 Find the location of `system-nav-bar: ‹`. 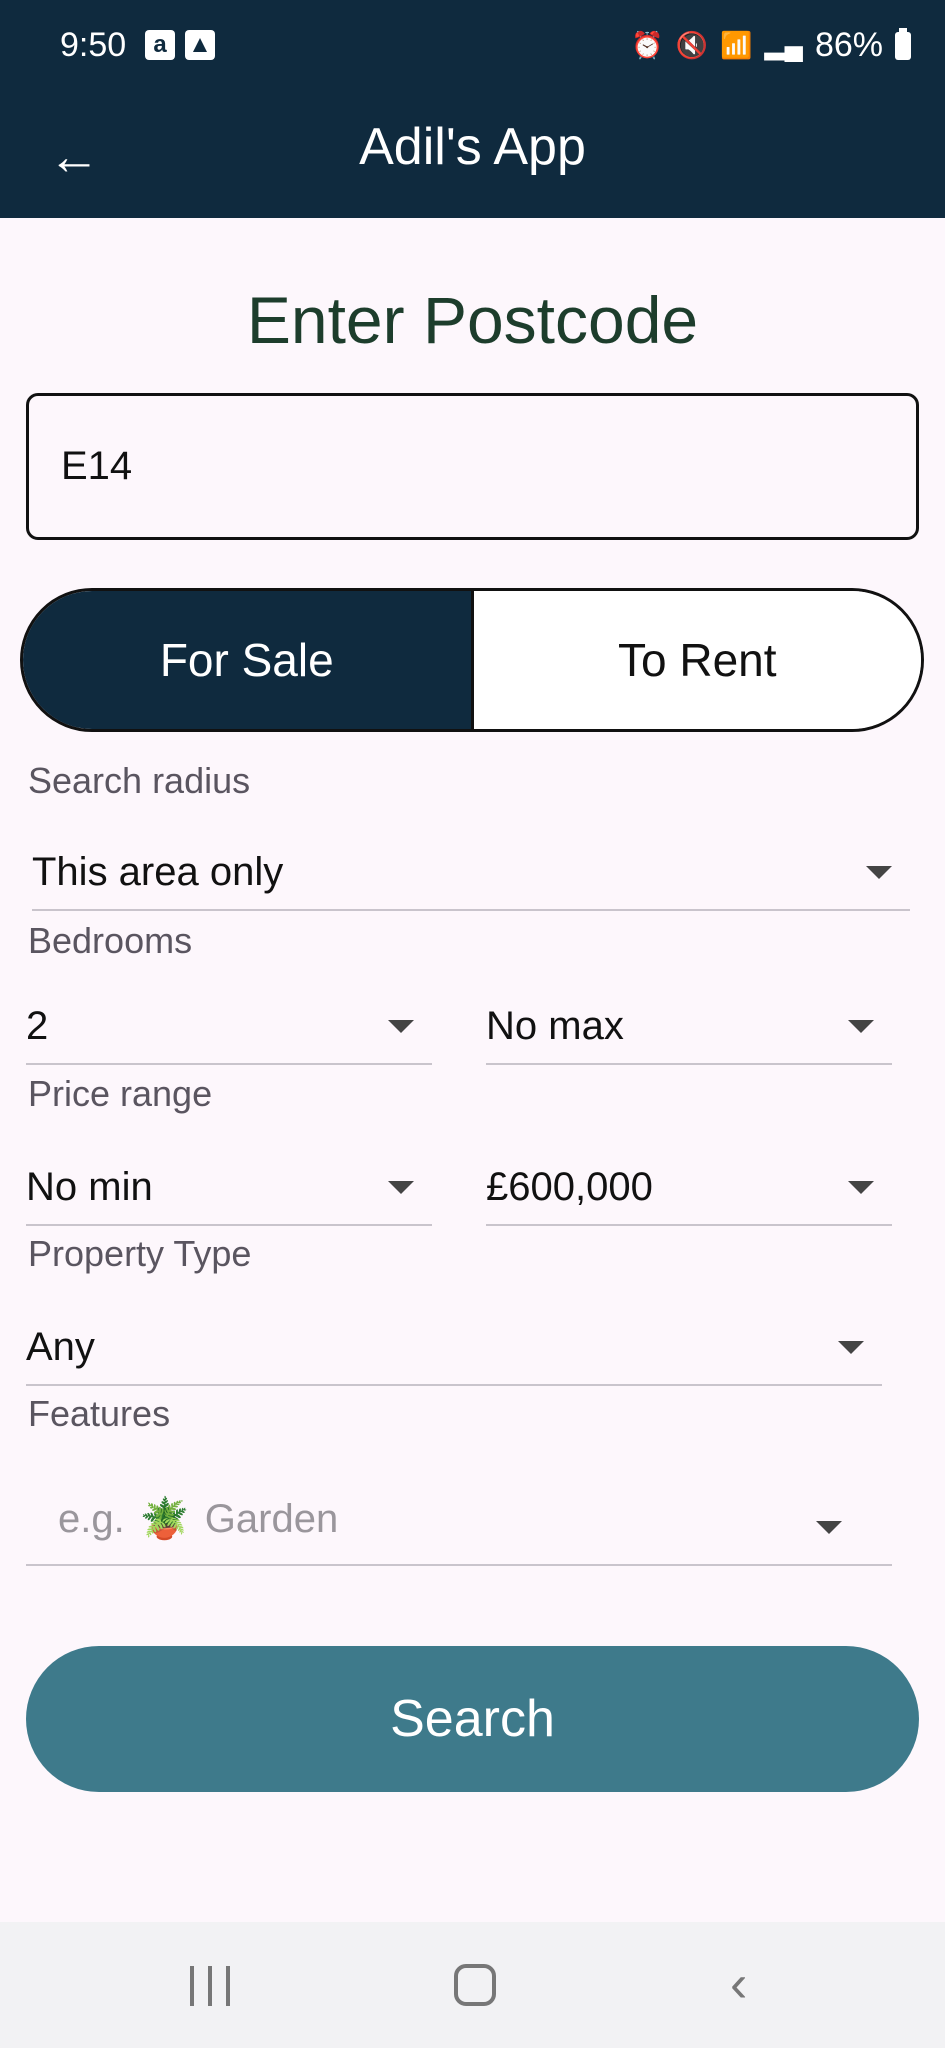

system-nav-bar: ‹ is located at coordinates (472, 1985).